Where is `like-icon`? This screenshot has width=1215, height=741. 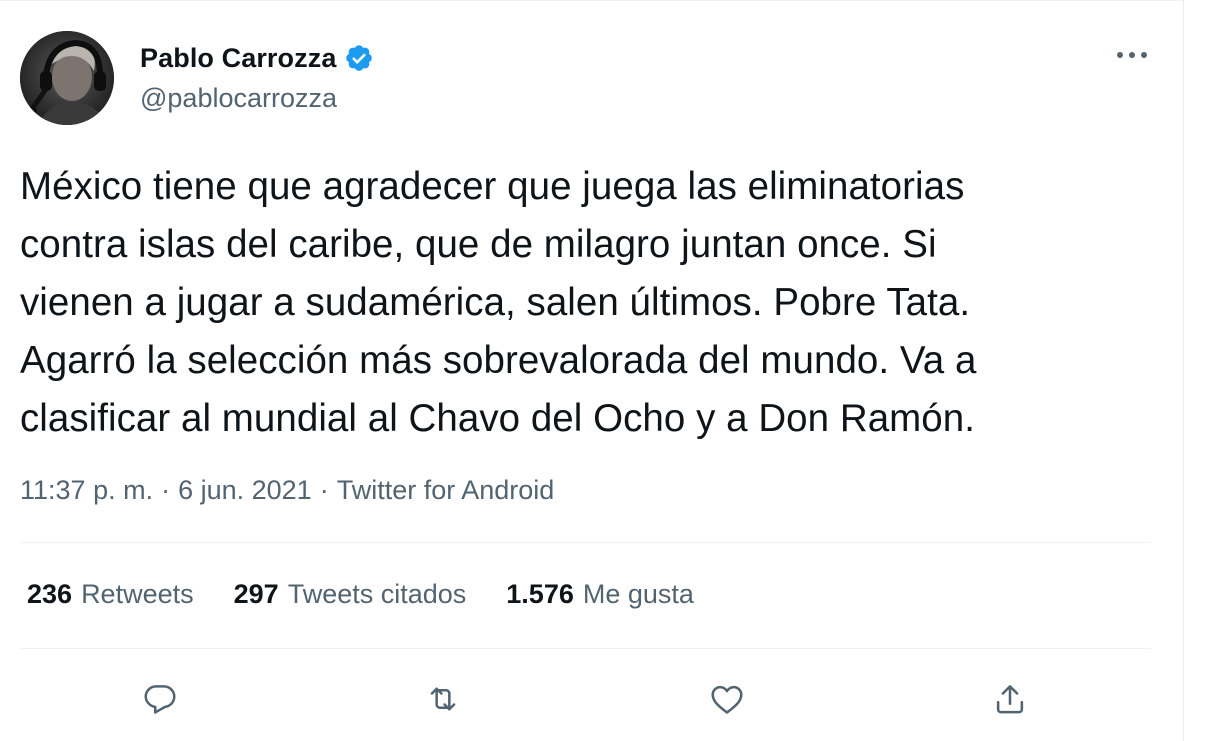 like-icon is located at coordinates (727, 699).